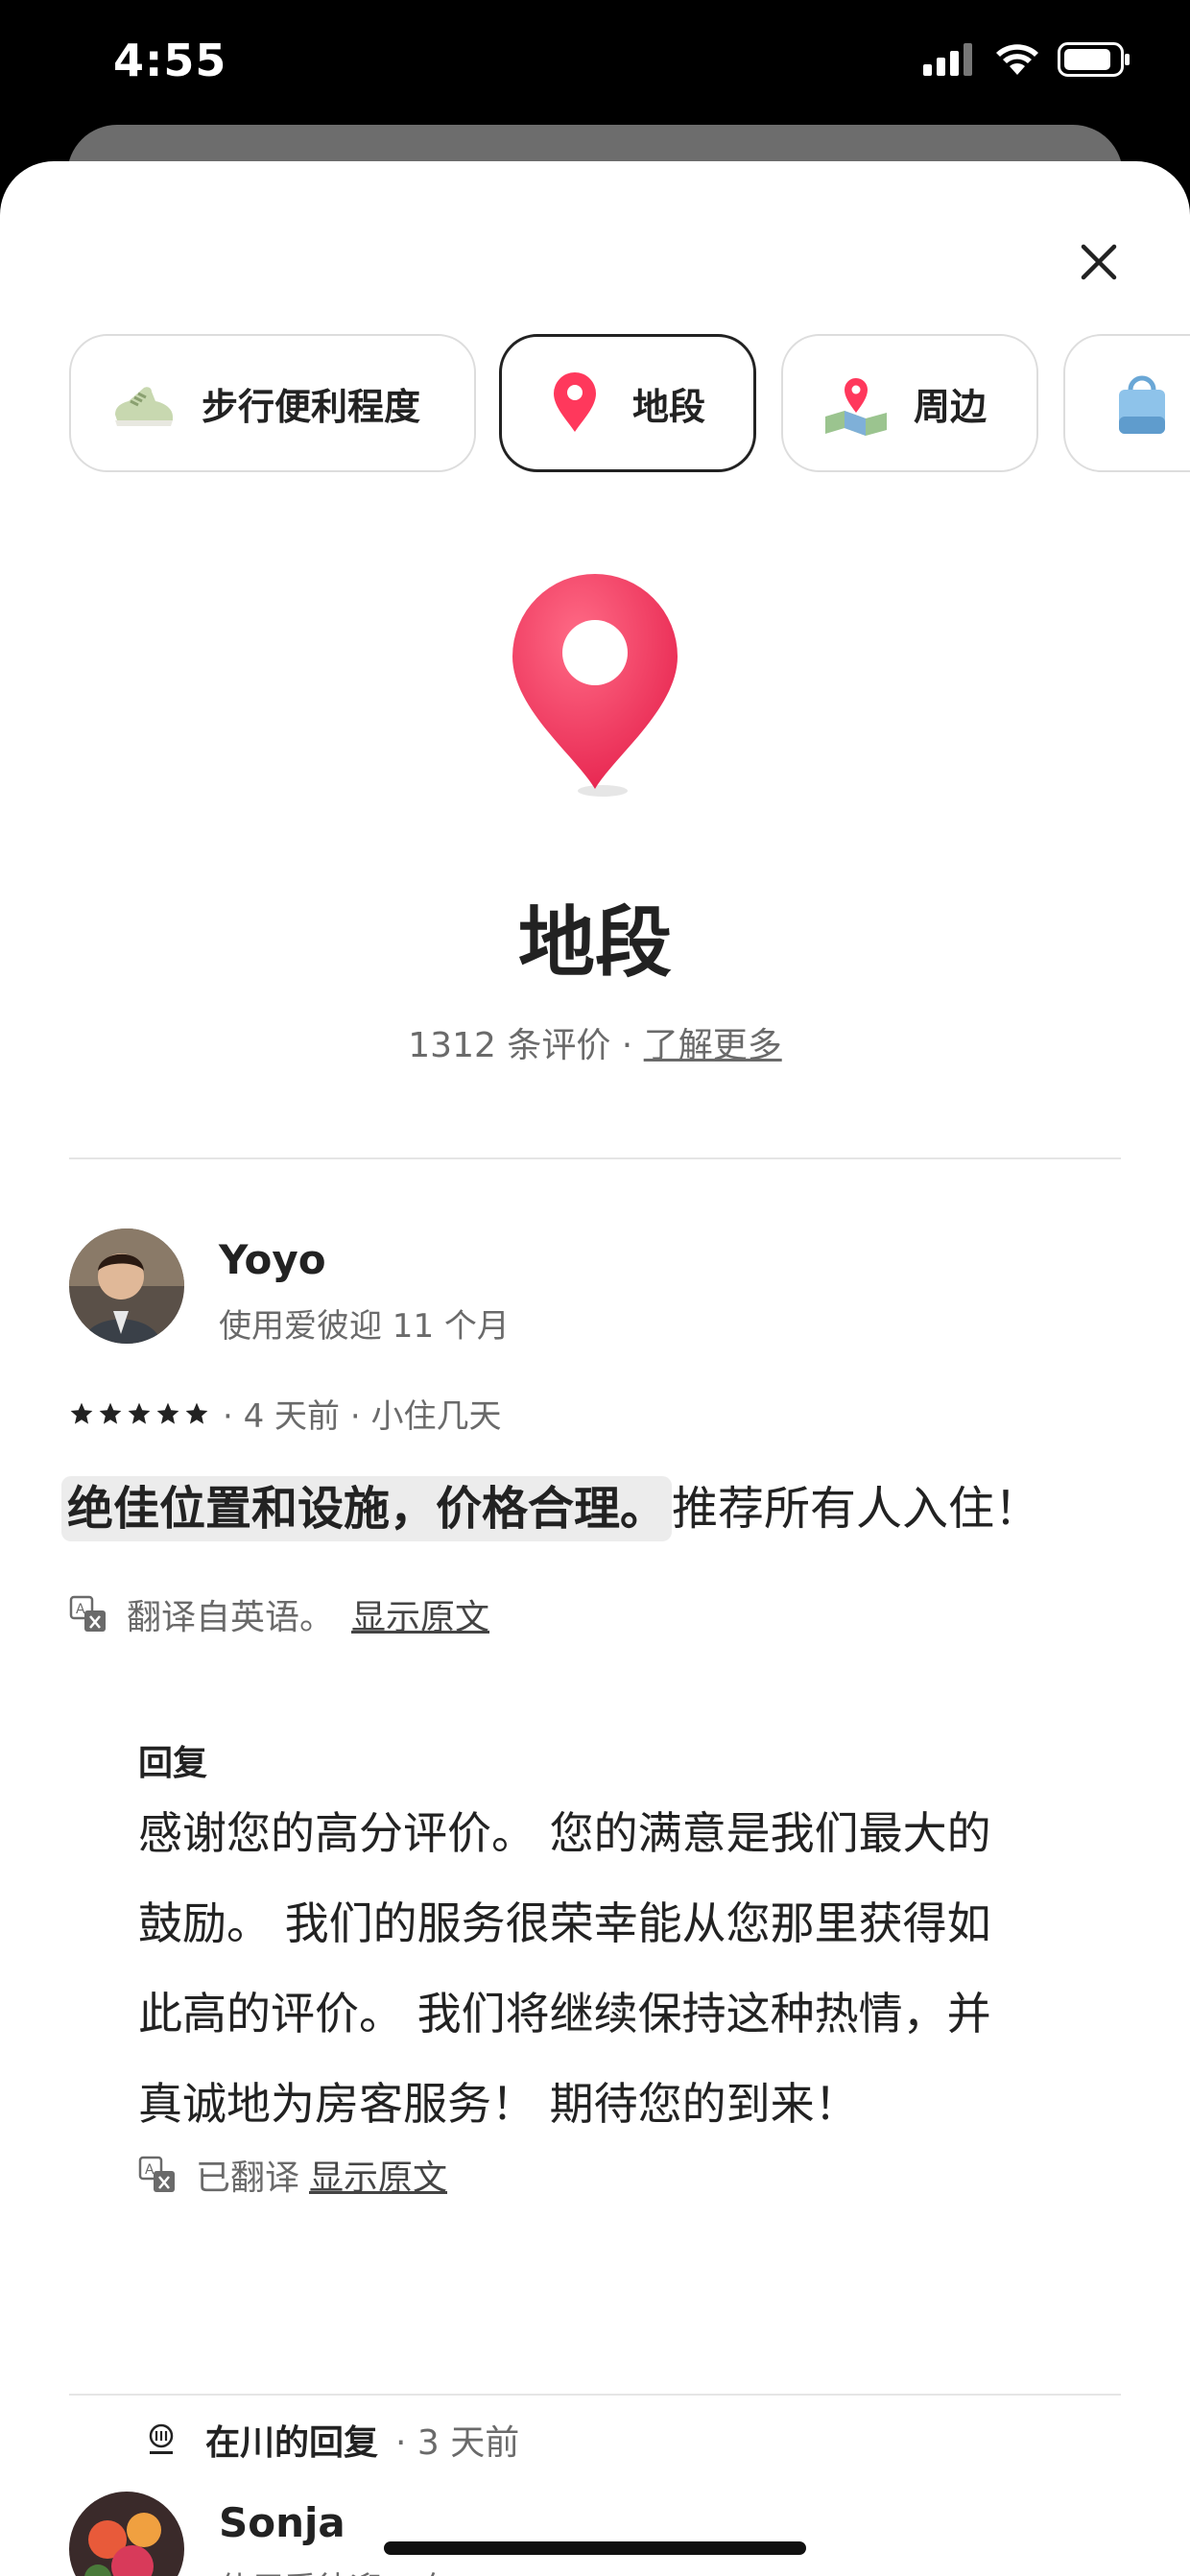  I want to click on host-logo-icon, so click(162, 2438).